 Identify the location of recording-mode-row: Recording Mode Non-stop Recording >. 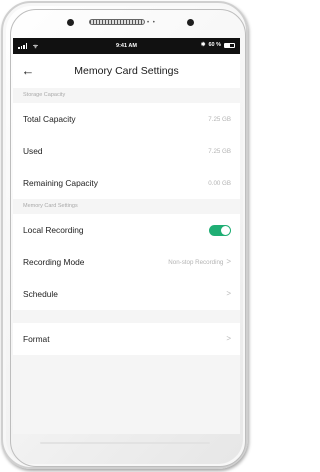
(126, 262).